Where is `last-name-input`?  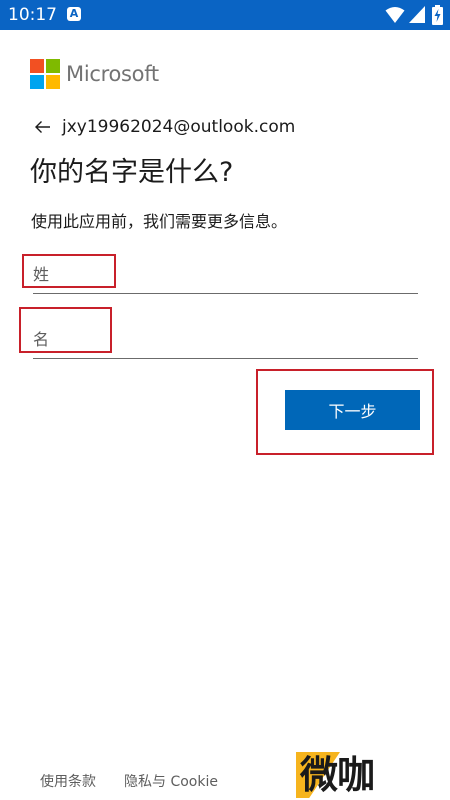 last-name-input is located at coordinates (225, 276).